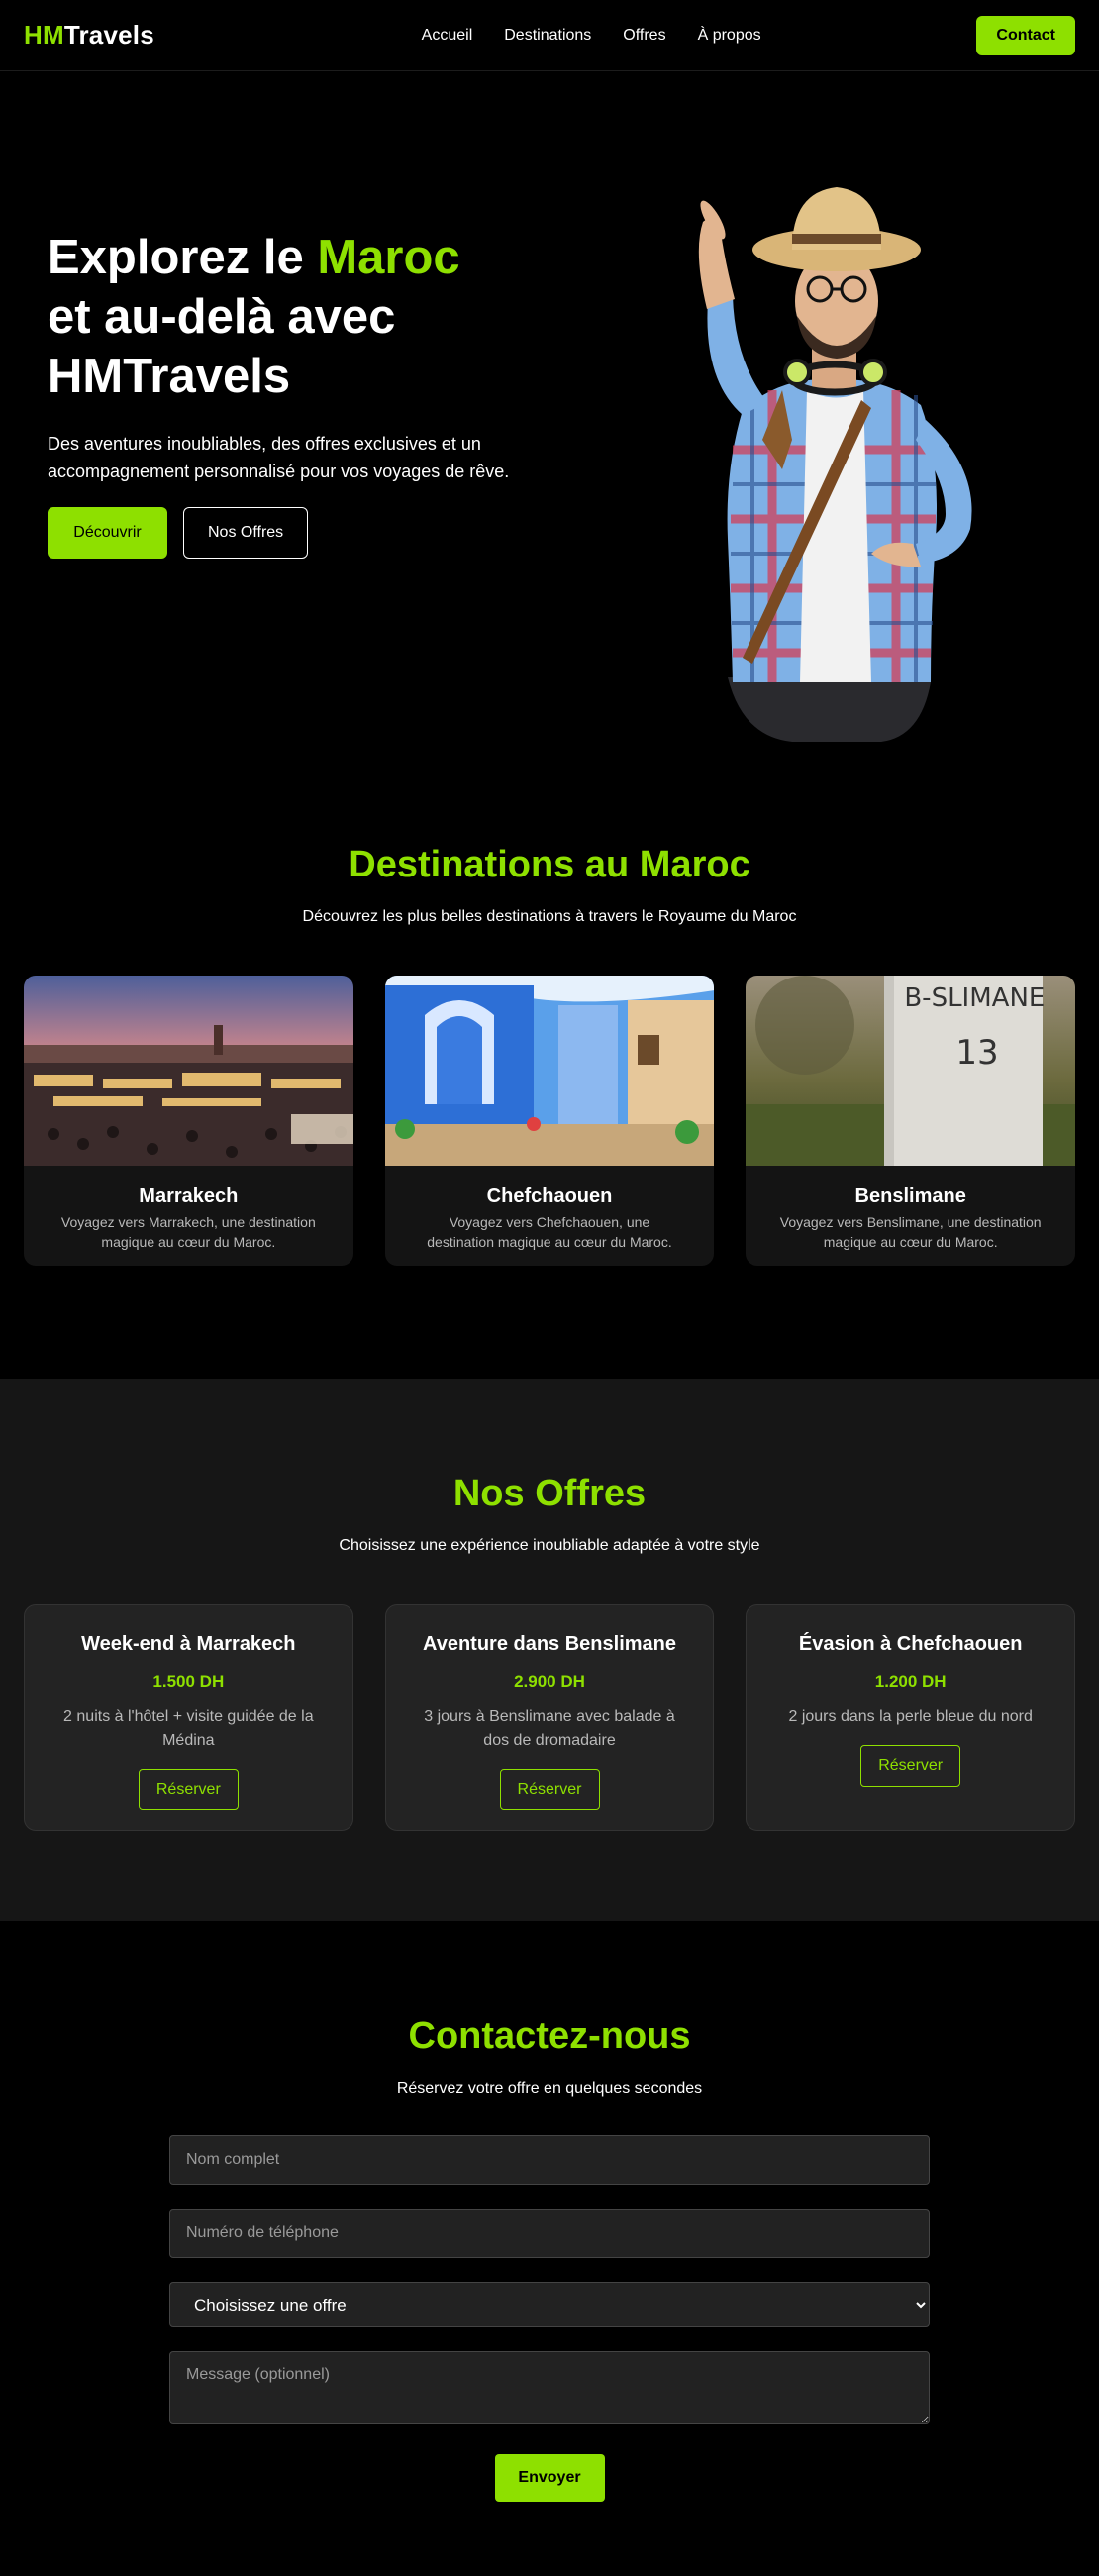 This screenshot has width=1099, height=2576. What do you see at coordinates (549, 2304) in the screenshot?
I see `offer-select: Choisissez une offre` at bounding box center [549, 2304].